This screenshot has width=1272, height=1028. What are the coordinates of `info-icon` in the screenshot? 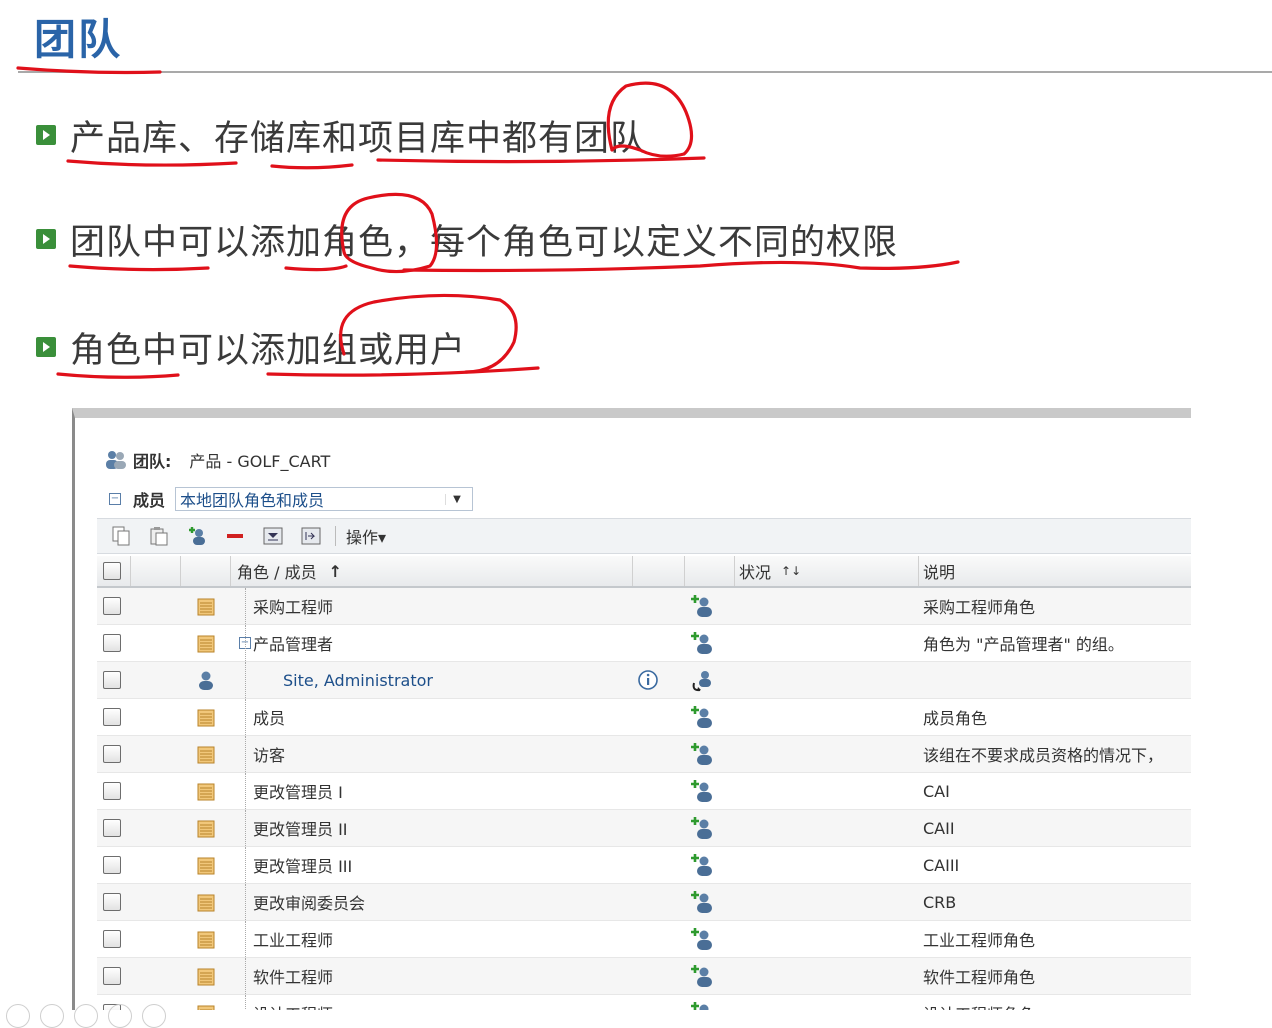 It's located at (652, 680).